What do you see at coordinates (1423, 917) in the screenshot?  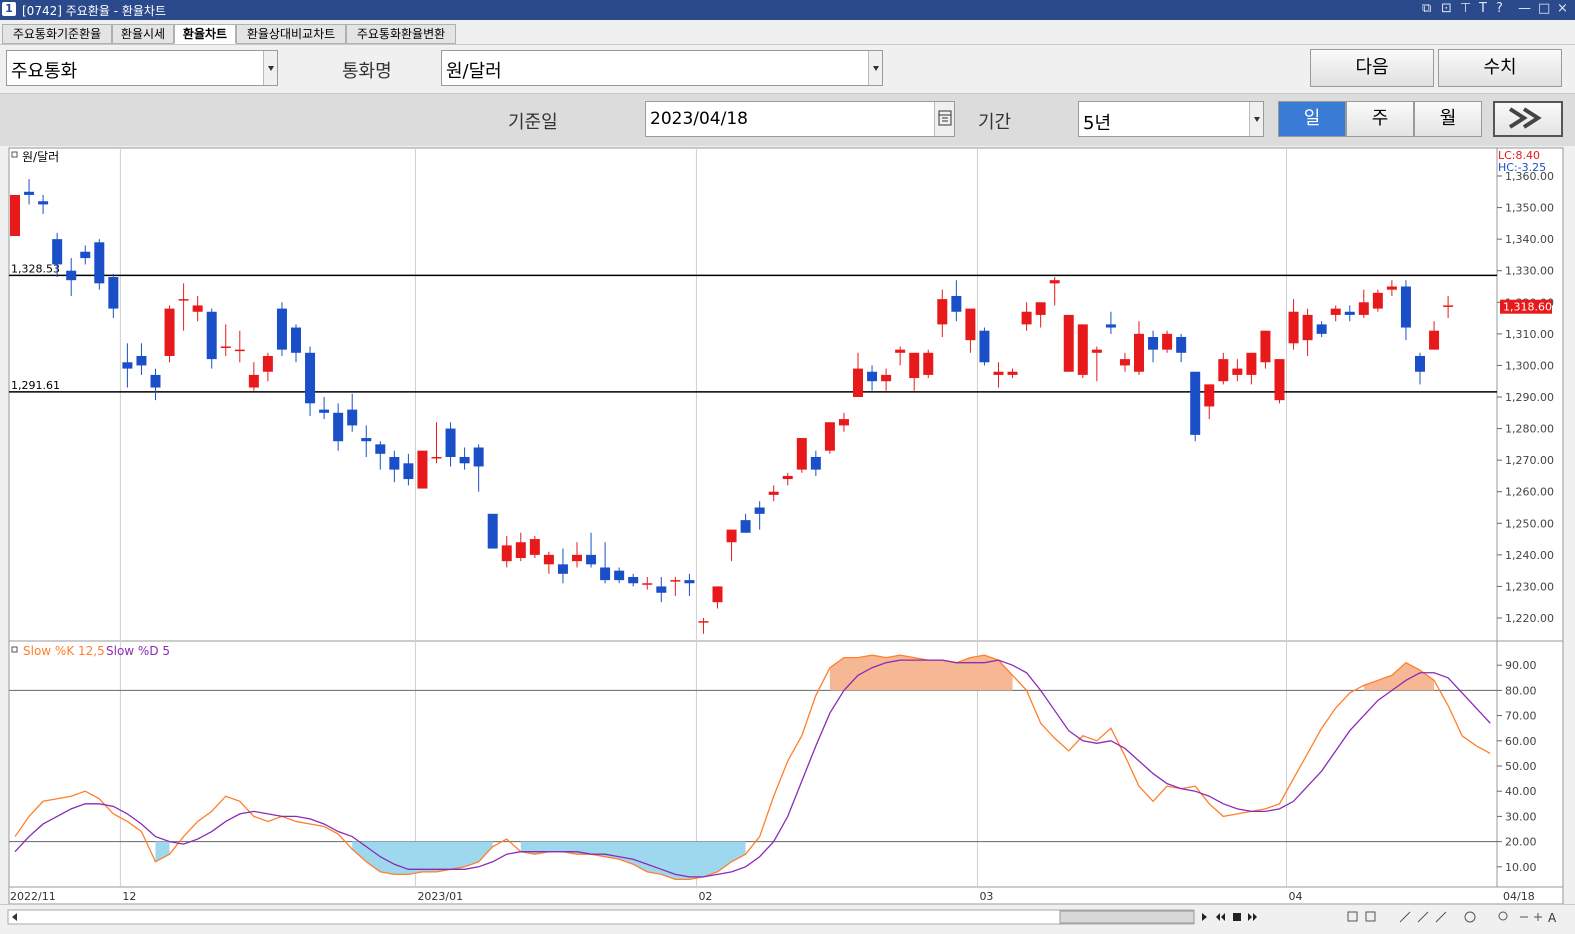 I see `tool-trend-icon` at bounding box center [1423, 917].